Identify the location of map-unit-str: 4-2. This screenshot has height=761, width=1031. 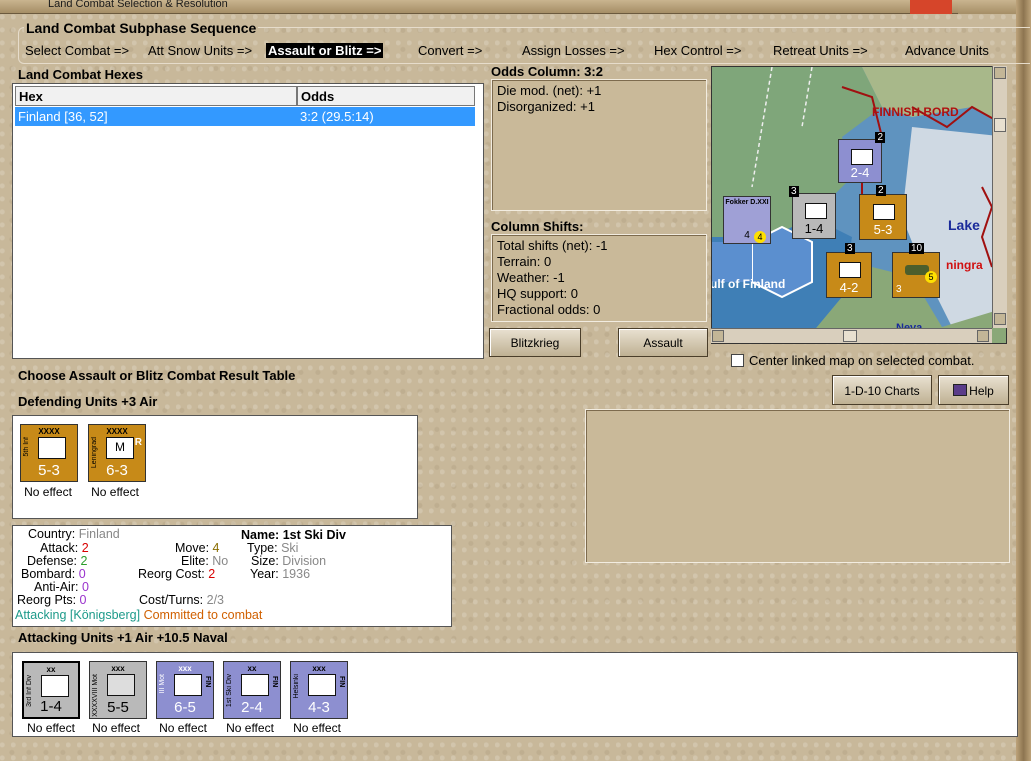
(849, 287).